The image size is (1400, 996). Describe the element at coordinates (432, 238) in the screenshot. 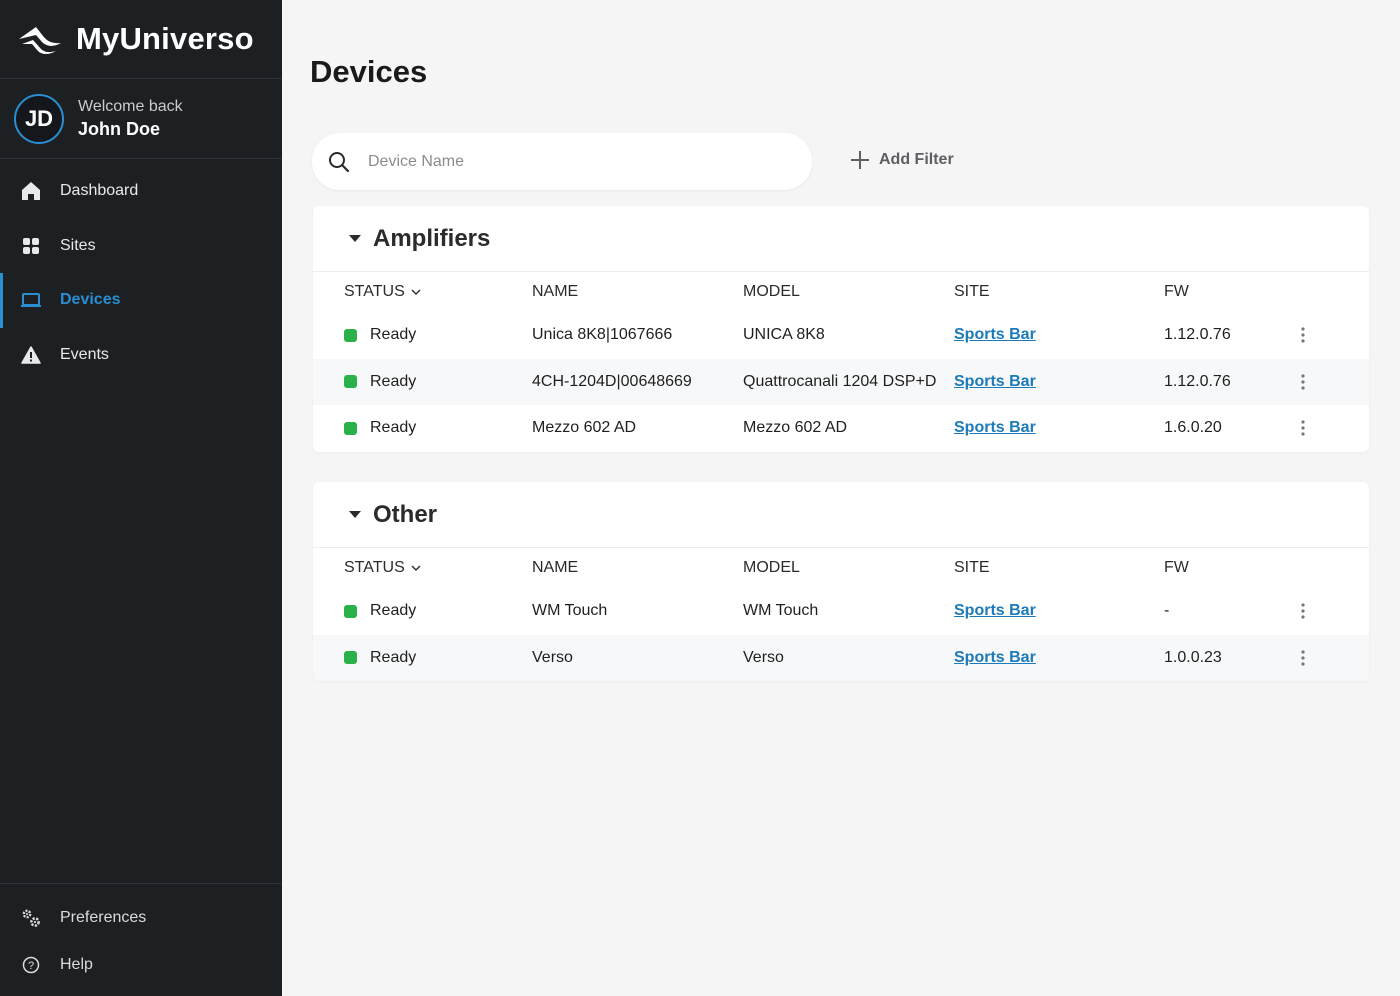

I see `group-title: Amplifiers` at that location.